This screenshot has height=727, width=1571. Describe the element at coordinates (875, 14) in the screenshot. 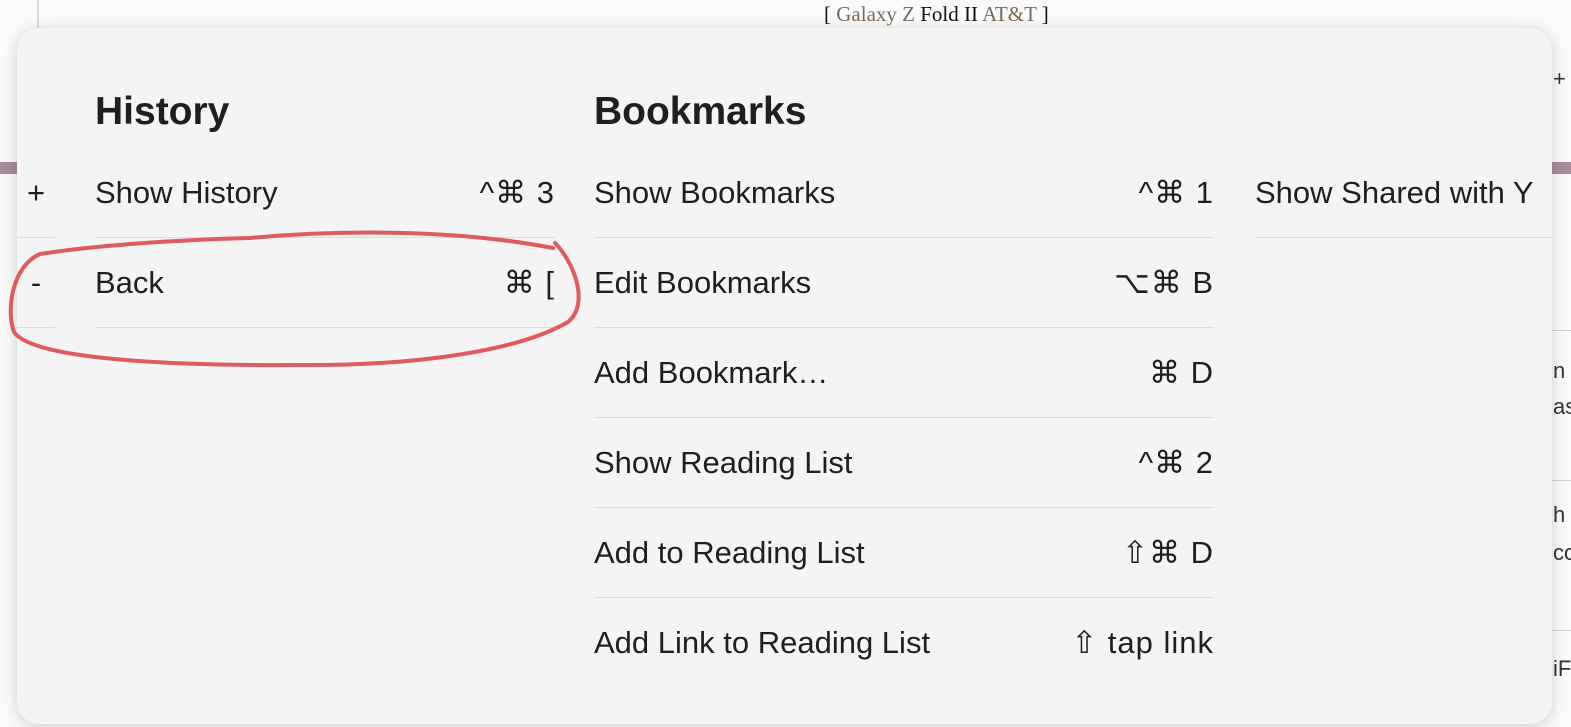

I see `header-part-galaxy: Galaxy Z` at that location.